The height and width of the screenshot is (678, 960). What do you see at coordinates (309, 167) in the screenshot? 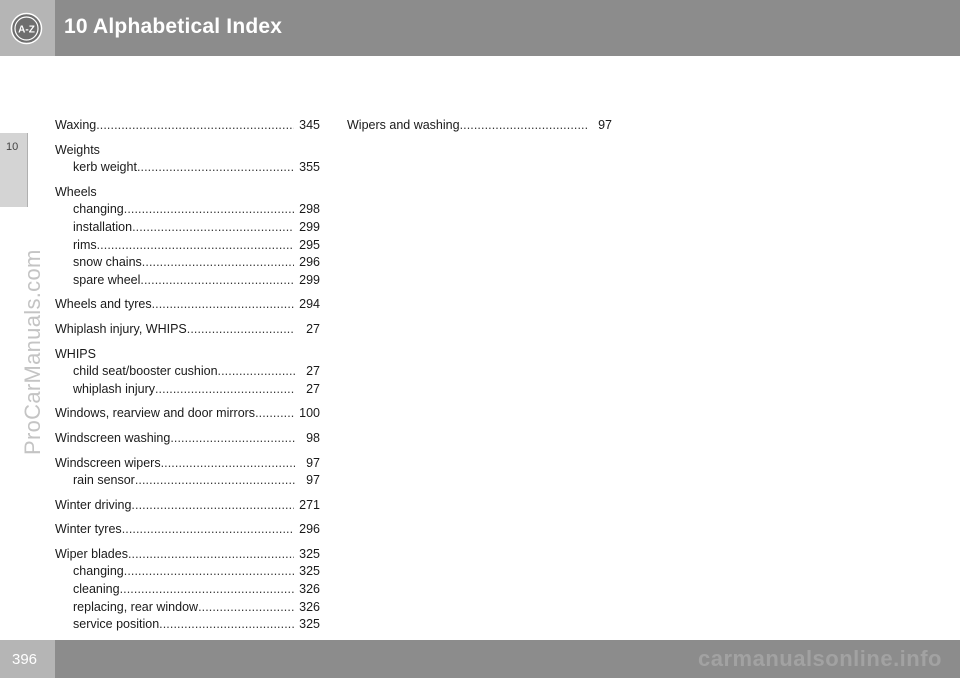
I see `index-page-number: 355` at bounding box center [309, 167].